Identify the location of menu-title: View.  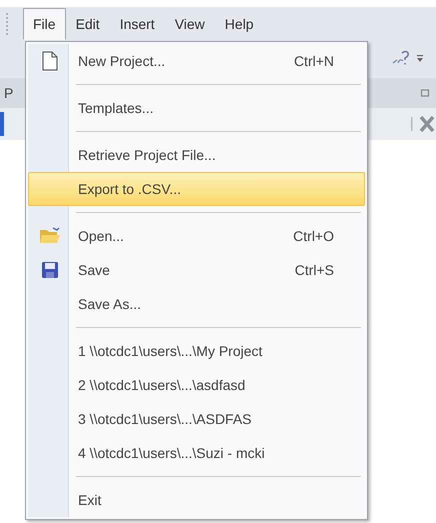
(189, 24).